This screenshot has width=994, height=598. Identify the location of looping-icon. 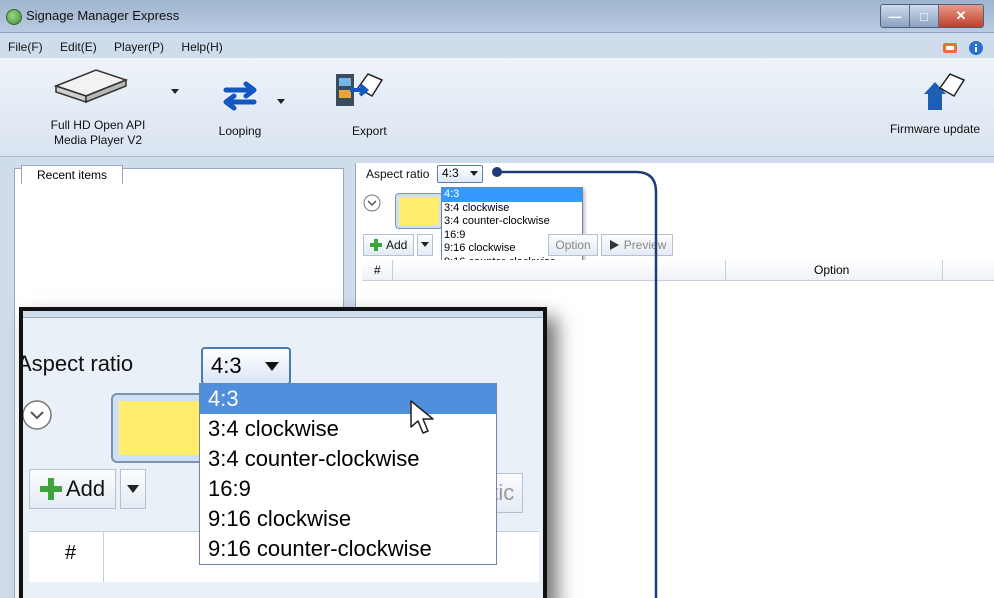
(240, 96).